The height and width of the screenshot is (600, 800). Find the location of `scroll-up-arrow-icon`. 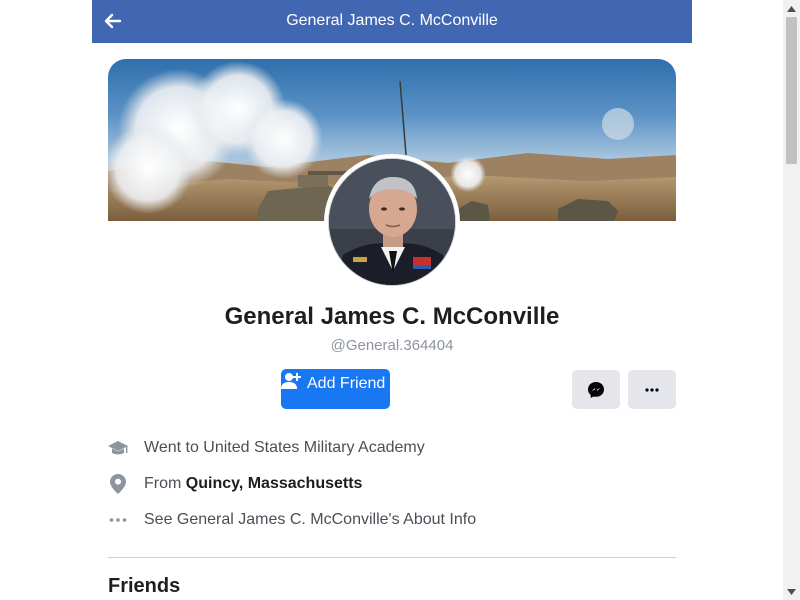

scroll-up-arrow-icon is located at coordinates (791, 8).